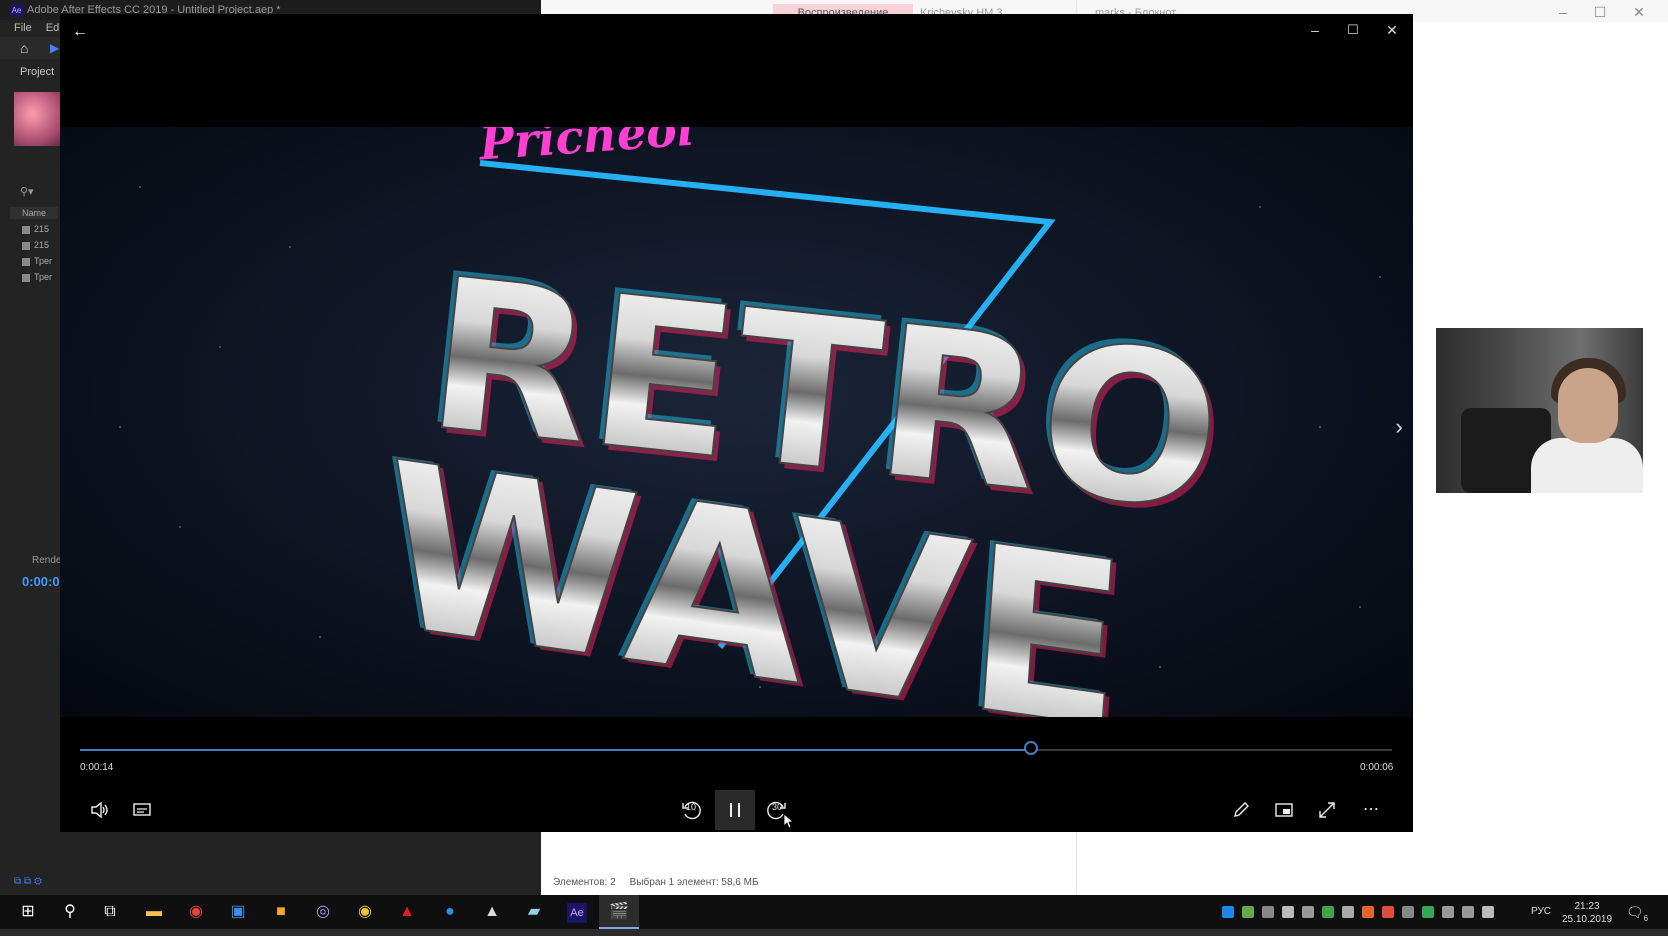  I want to click on explorer-statusbar: Элементов: 2 Выбран 1 элемент: 58,6 МБ, so click(656, 882).